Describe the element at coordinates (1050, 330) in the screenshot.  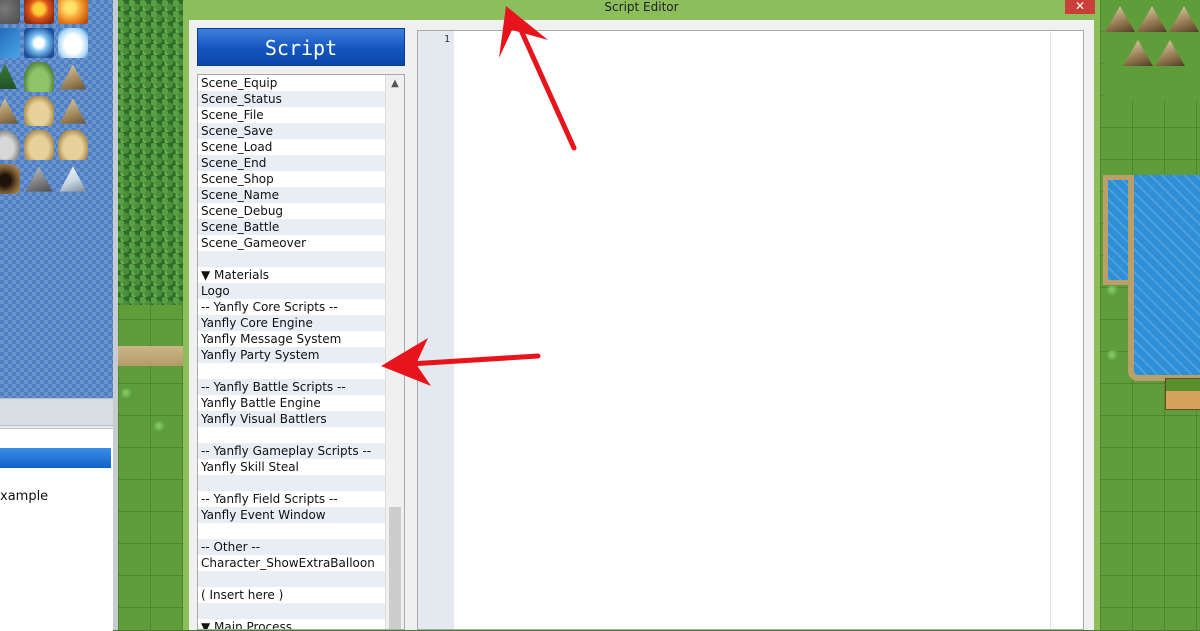
I see `editor-margin-line` at that location.